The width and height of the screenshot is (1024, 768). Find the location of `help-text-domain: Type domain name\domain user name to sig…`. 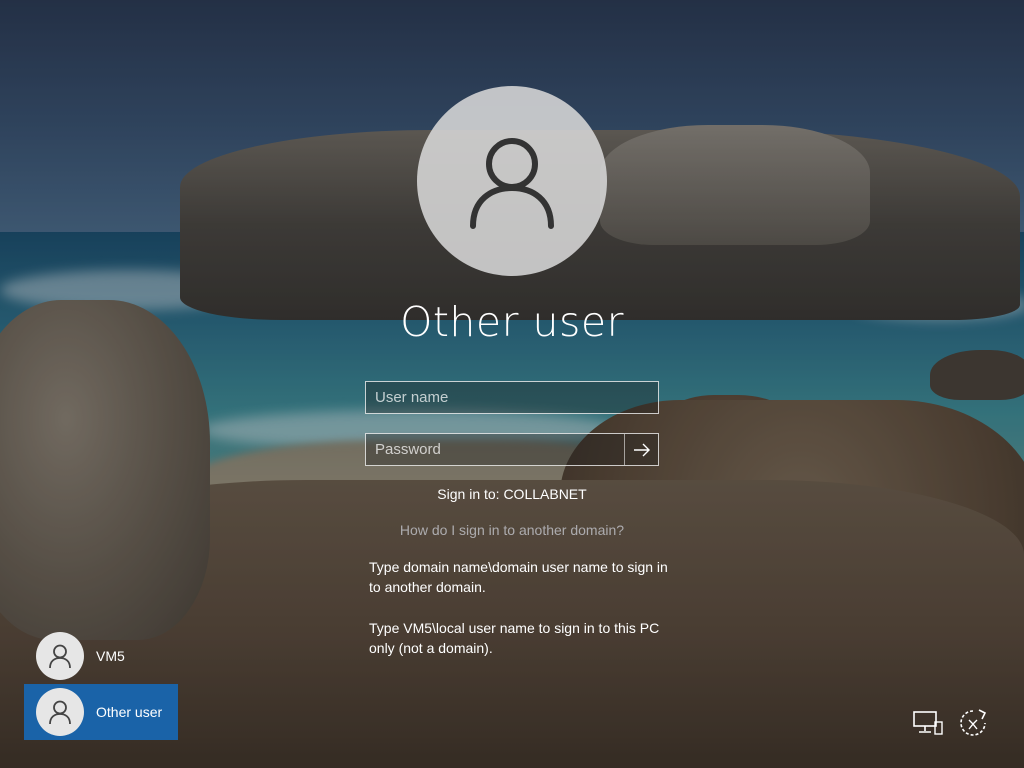

help-text-domain: Type domain name\domain user name to sig… is located at coordinates (518, 577).